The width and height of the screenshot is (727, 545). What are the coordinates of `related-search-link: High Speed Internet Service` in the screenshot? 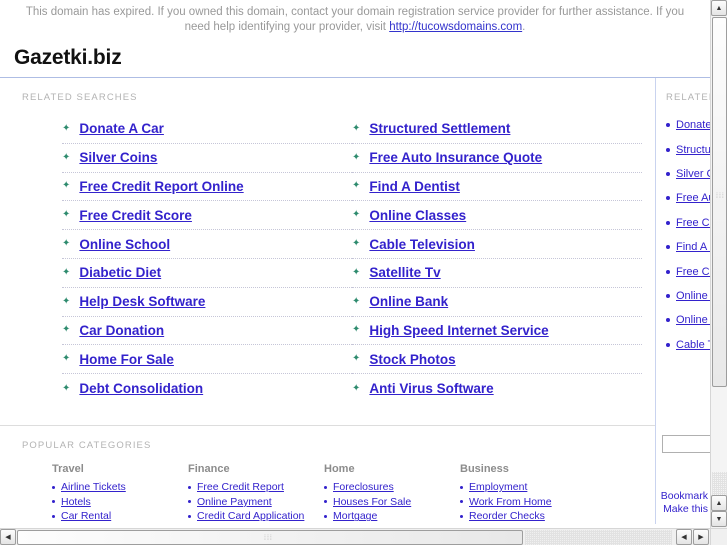 It's located at (458, 330).